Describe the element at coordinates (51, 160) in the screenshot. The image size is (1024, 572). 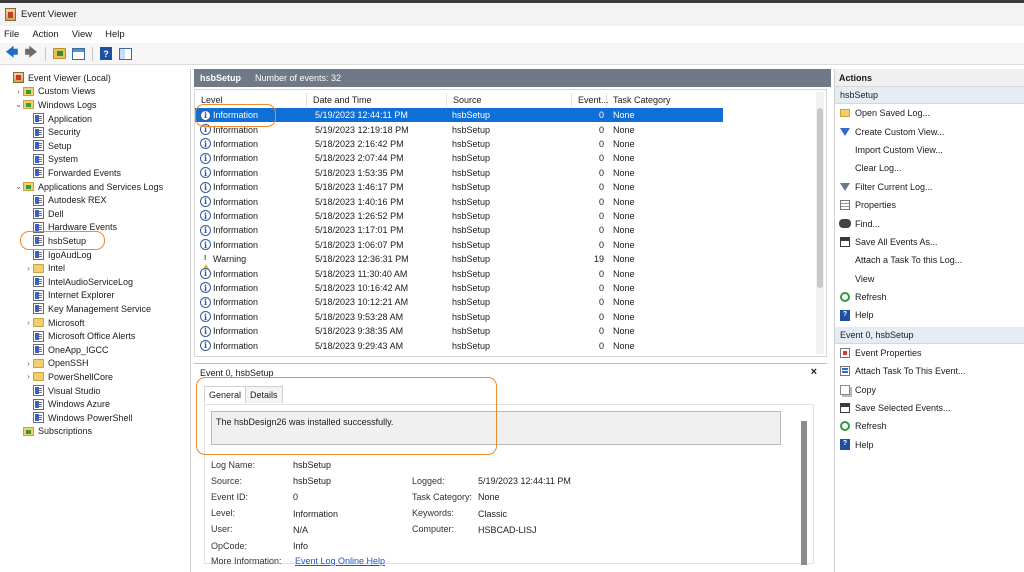
I see `tree-item: System` at that location.